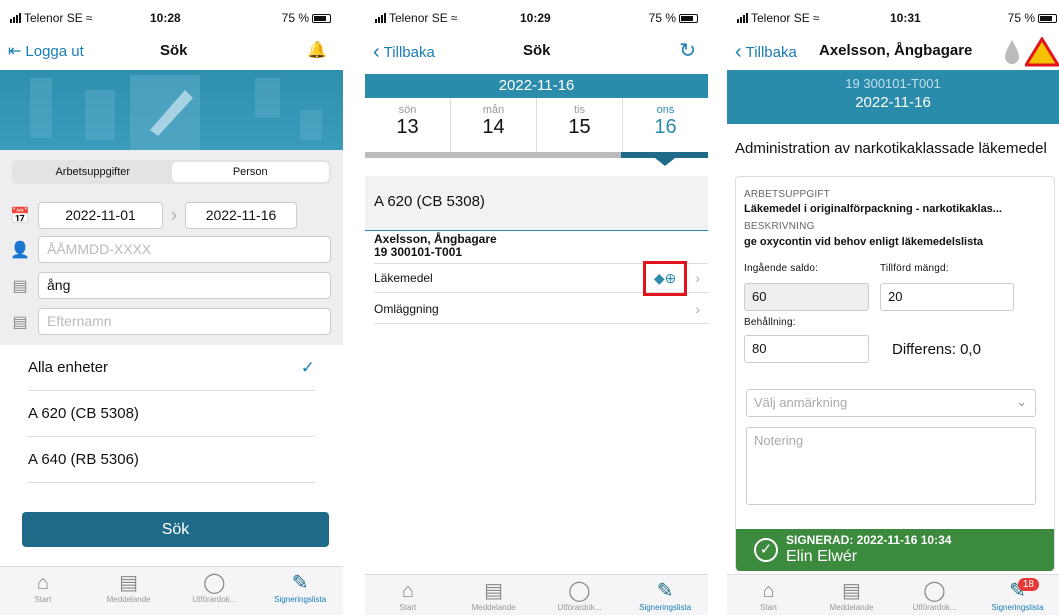  What do you see at coordinates (175, 529) in the screenshot?
I see `search-button: Sök` at bounding box center [175, 529].